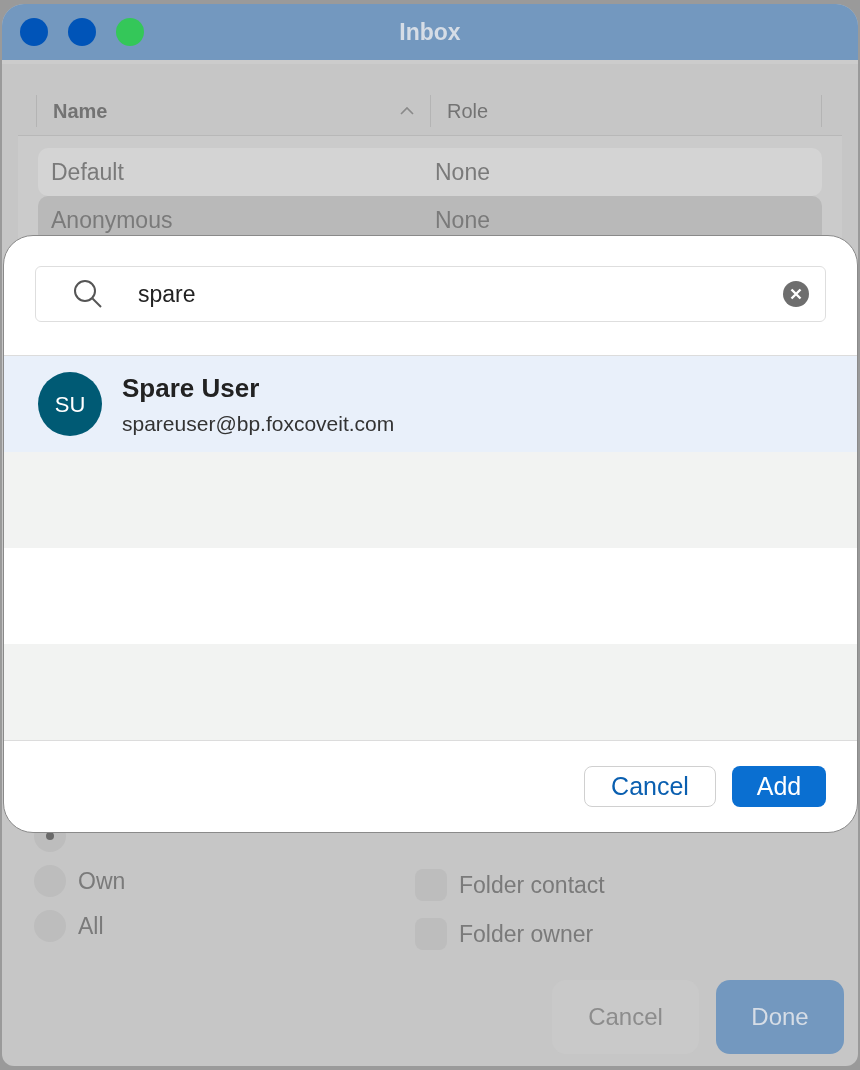 This screenshot has height=1070, width=860. What do you see at coordinates (258, 423) in the screenshot?
I see `user-email: spareuser@bp.foxcoveit.com` at bounding box center [258, 423].